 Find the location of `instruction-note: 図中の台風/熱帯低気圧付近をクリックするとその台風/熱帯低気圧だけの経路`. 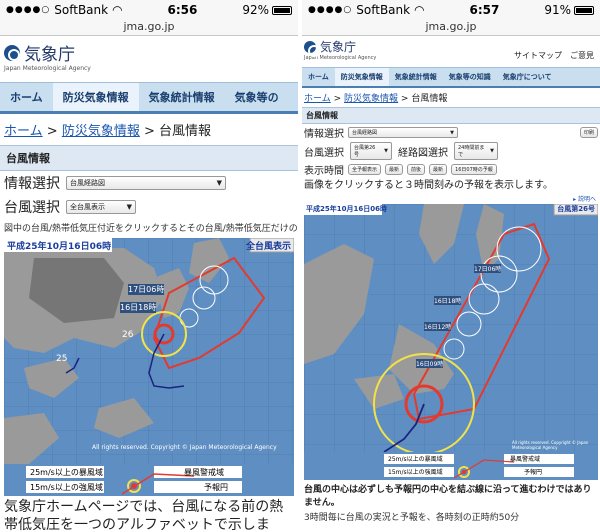

instruction-note: 図中の台風/熱帯低気圧付近をクリックするとその台風/熱帯低気圧だけの経路 is located at coordinates (151, 229).